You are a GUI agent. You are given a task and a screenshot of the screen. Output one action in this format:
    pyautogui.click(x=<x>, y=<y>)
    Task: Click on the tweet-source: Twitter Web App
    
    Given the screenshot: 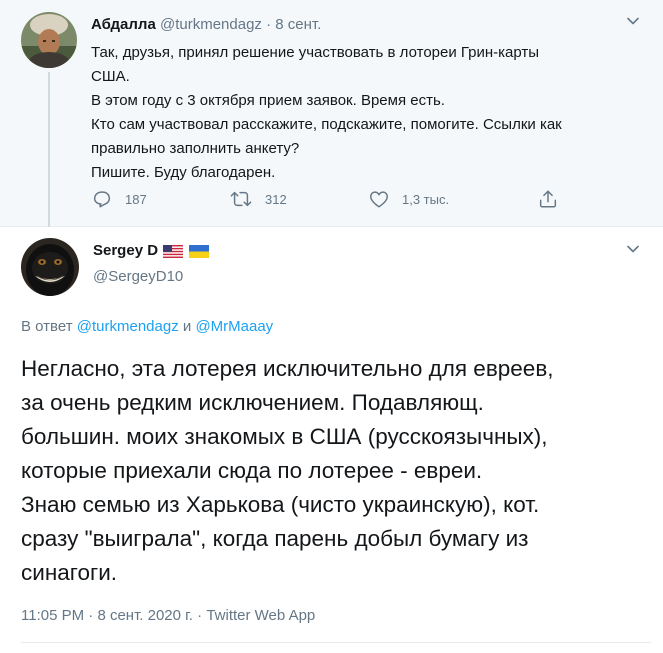 What is the action you would take?
    pyautogui.click(x=260, y=615)
    